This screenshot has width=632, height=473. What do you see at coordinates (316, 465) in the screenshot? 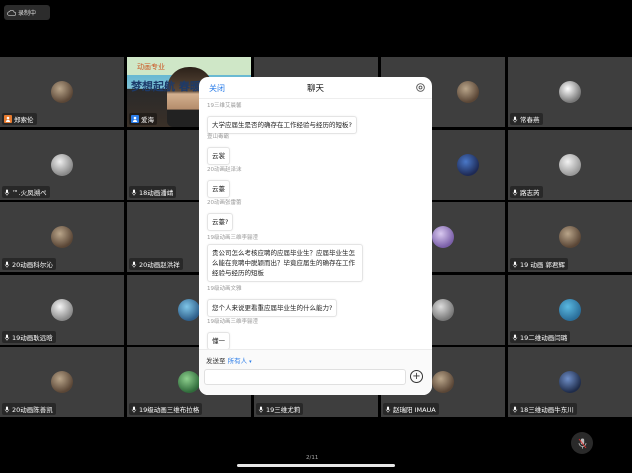
I see `home-indicator` at bounding box center [316, 465].